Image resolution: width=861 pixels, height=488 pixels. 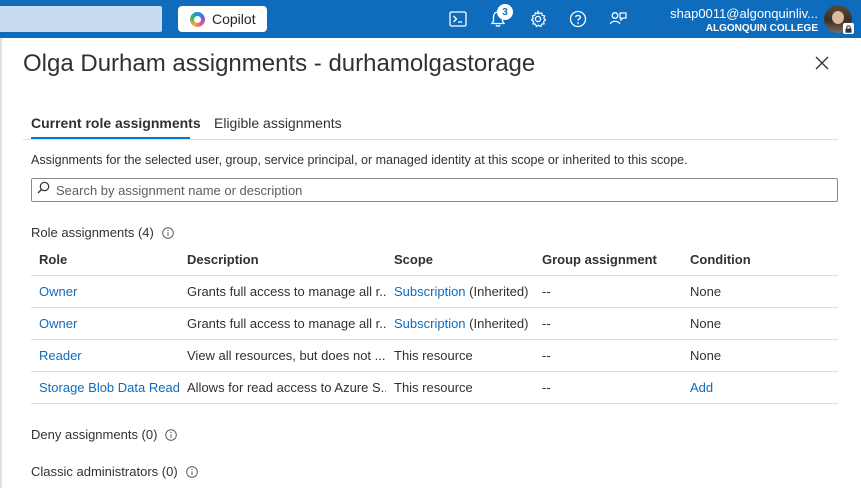 I want to click on user-organization: ALGONQUIN COLLEGE, so click(x=761, y=28).